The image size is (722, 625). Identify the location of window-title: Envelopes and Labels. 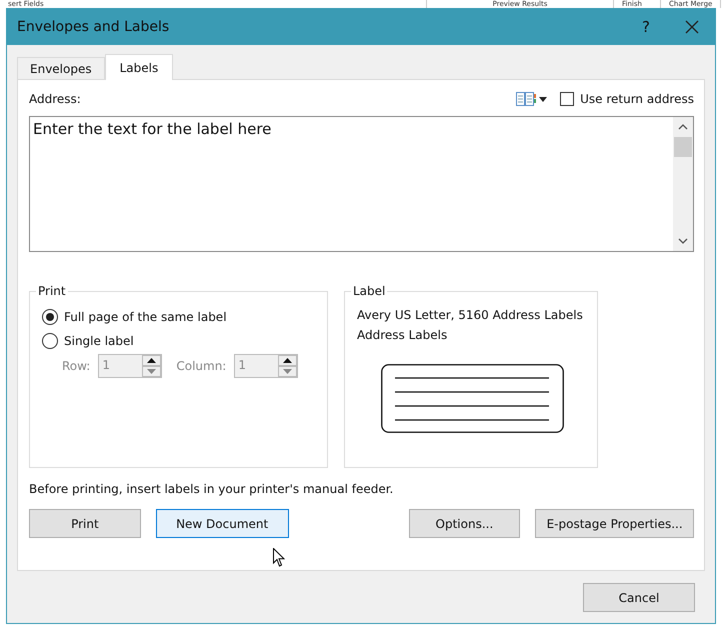
(93, 26).